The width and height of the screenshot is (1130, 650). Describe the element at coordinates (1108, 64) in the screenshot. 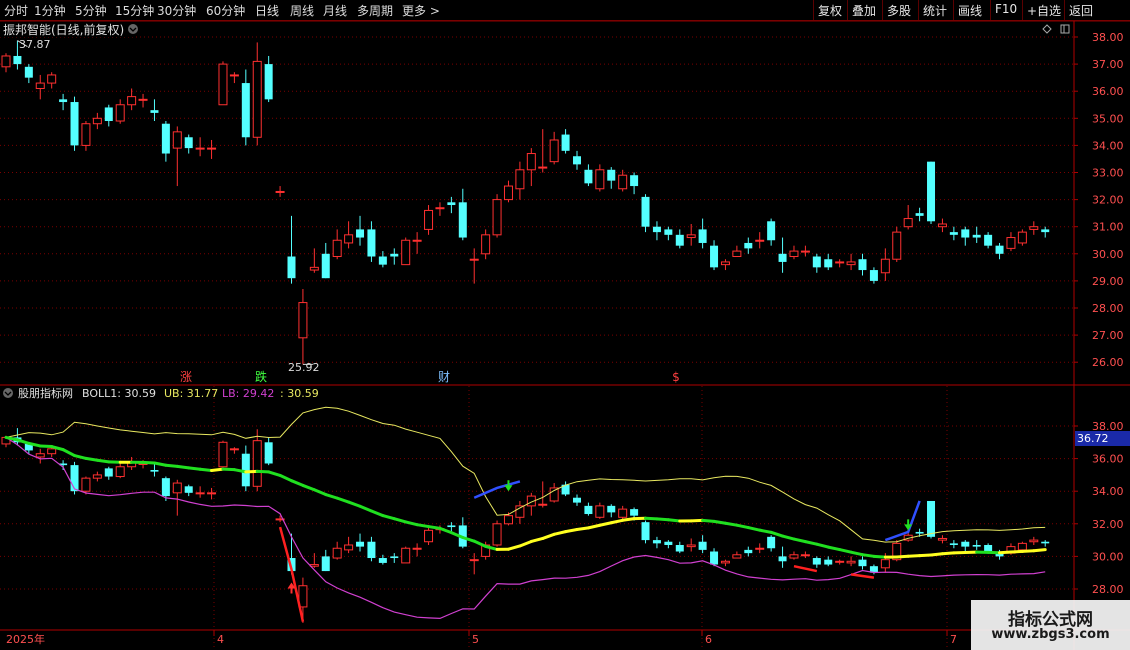

I see `y-tick-label: 37.00` at that location.